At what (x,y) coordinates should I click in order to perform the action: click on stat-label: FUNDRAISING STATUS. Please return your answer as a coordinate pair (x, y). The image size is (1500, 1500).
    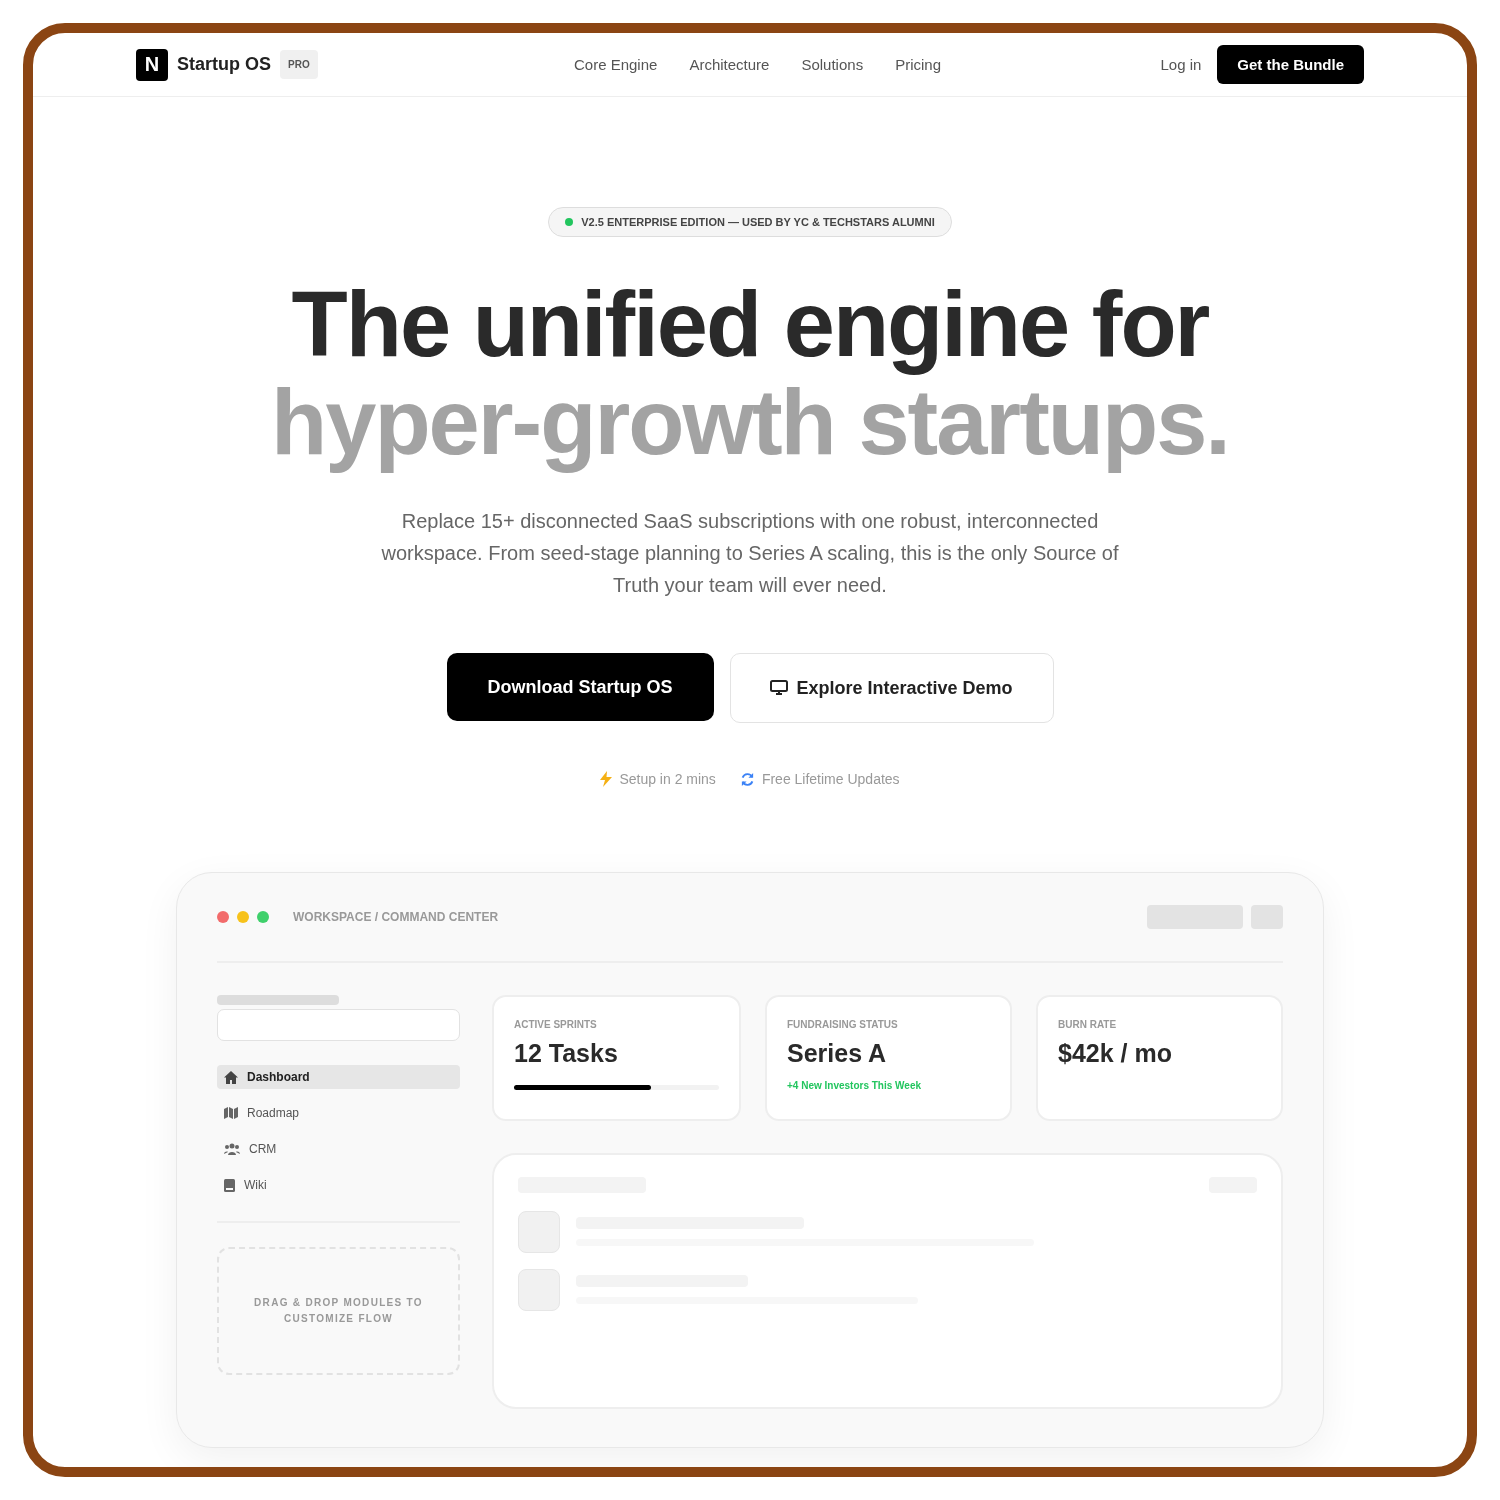
    Looking at the image, I should click on (842, 1024).